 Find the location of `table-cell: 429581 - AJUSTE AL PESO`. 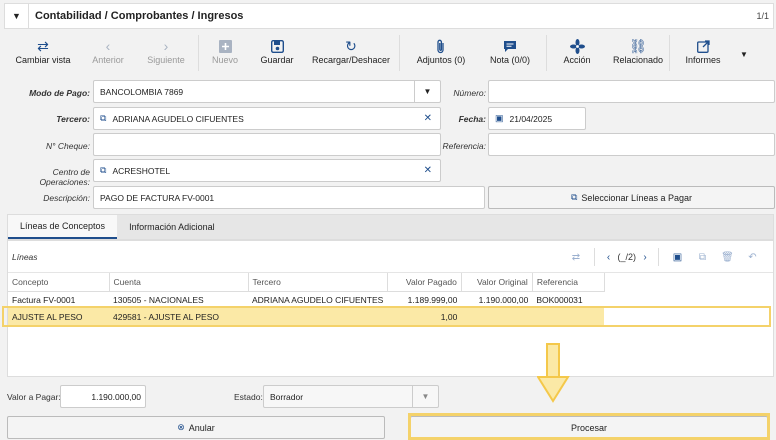

table-cell: 429581 - AJUSTE AL PESO is located at coordinates (178, 316).